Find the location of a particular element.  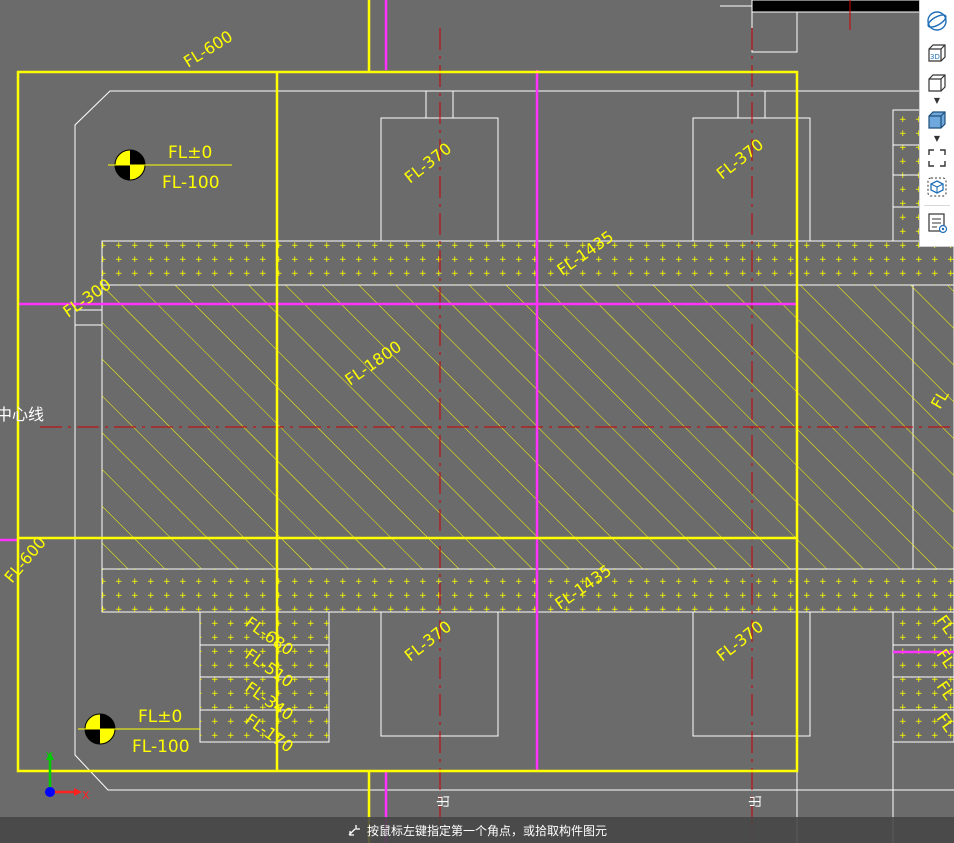

select-component-icon is located at coordinates (937, 187).